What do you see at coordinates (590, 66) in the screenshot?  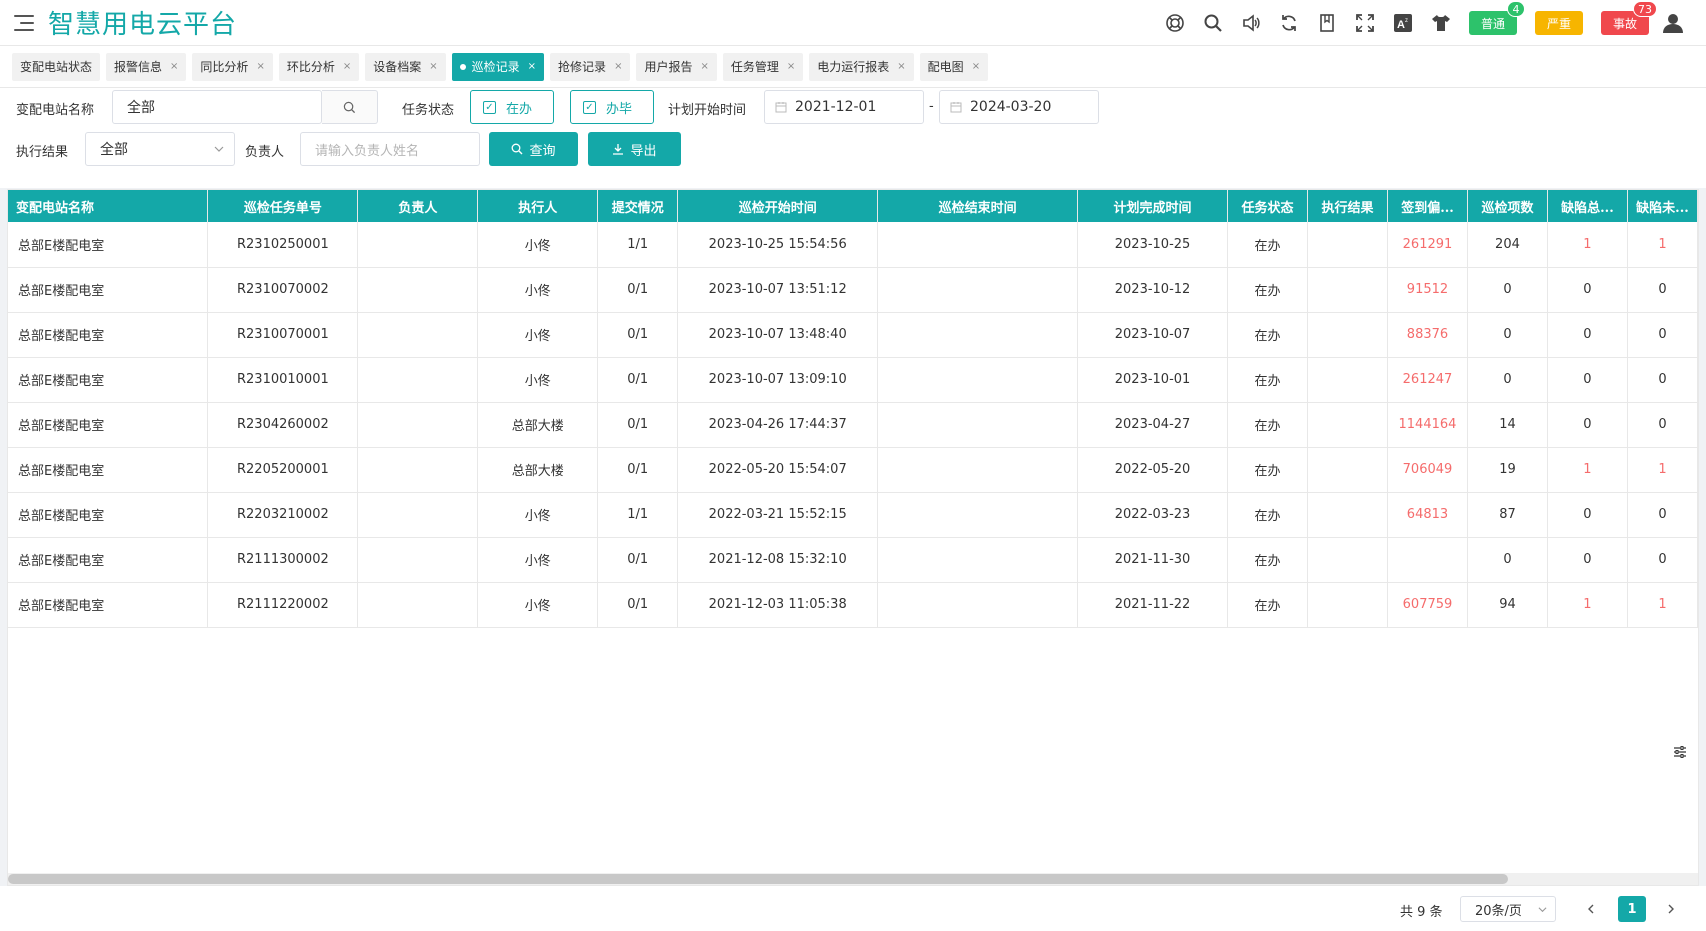 I see `tab-6: 抢修记录 ×` at bounding box center [590, 66].